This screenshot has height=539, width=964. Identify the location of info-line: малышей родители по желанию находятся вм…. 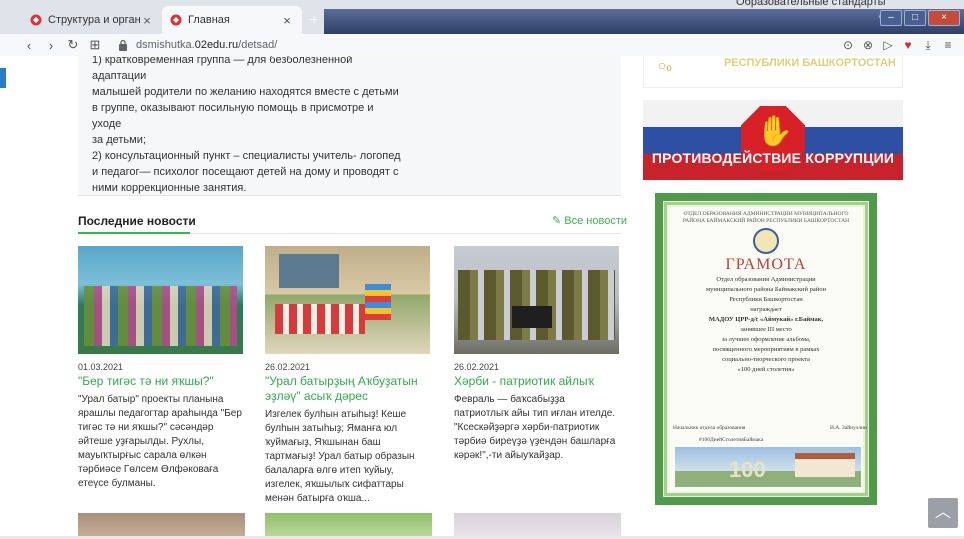
(245, 92).